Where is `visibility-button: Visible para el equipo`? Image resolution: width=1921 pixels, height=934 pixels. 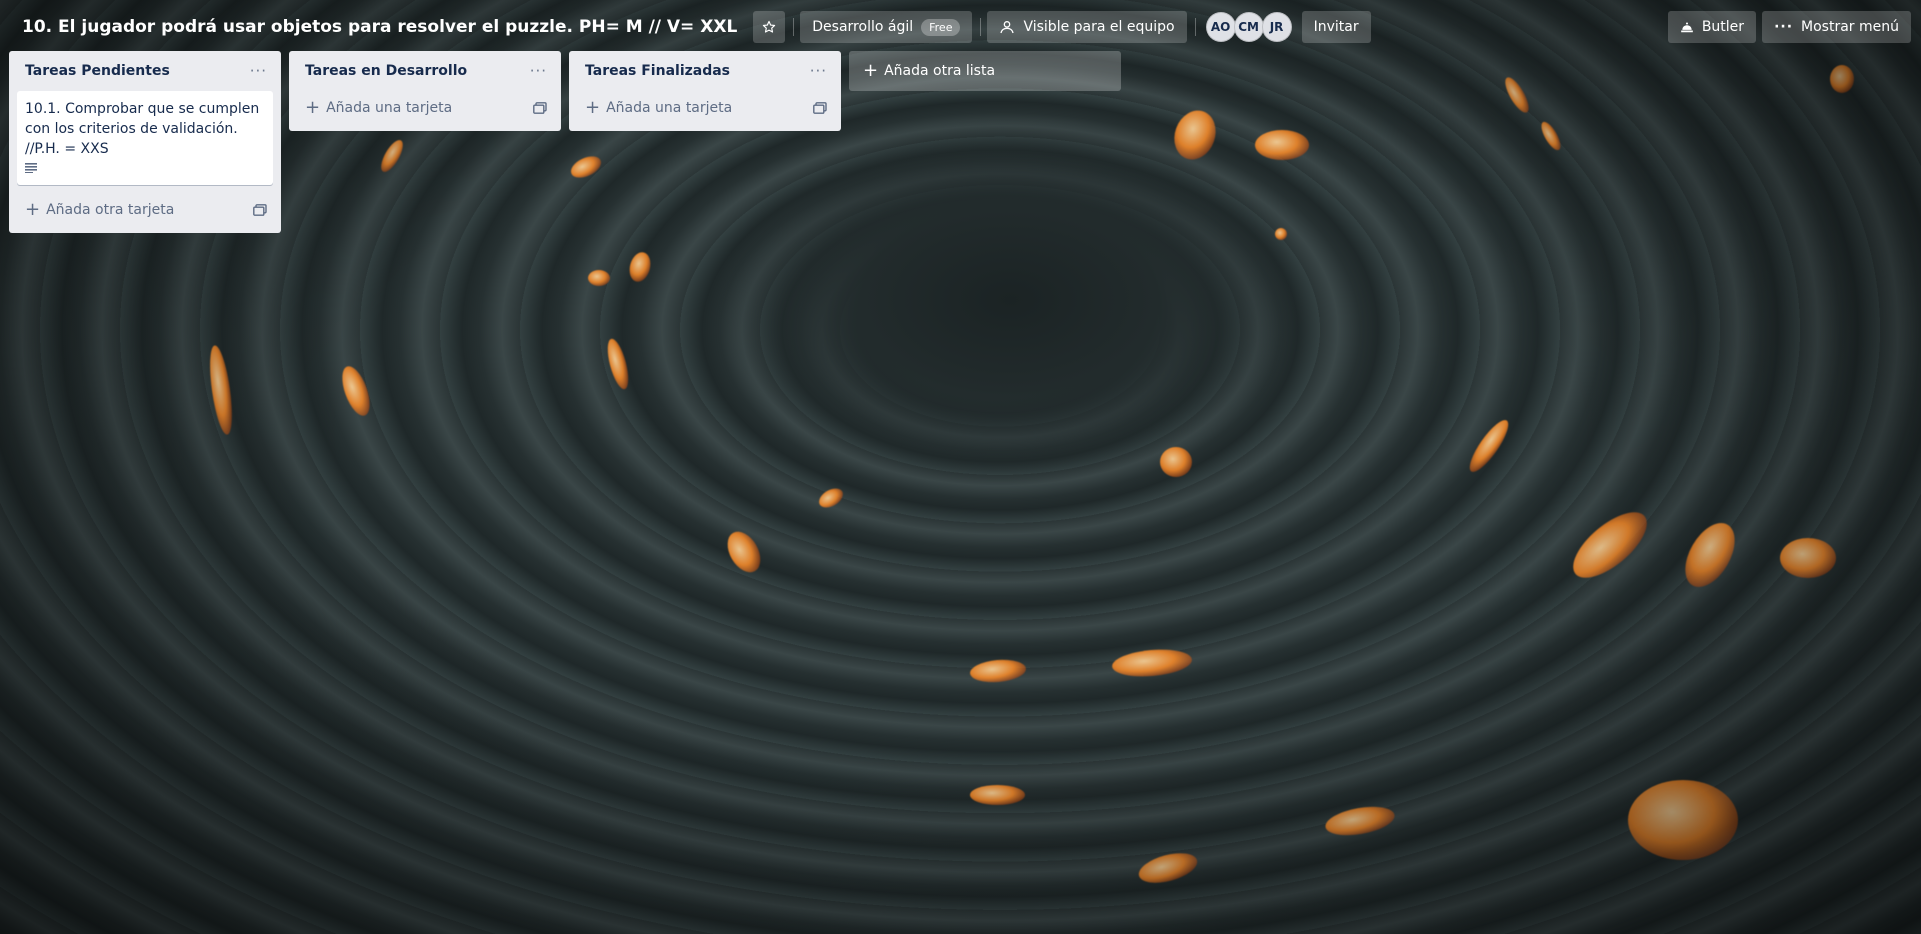
visibility-button: Visible para el equipo is located at coordinates (1087, 27).